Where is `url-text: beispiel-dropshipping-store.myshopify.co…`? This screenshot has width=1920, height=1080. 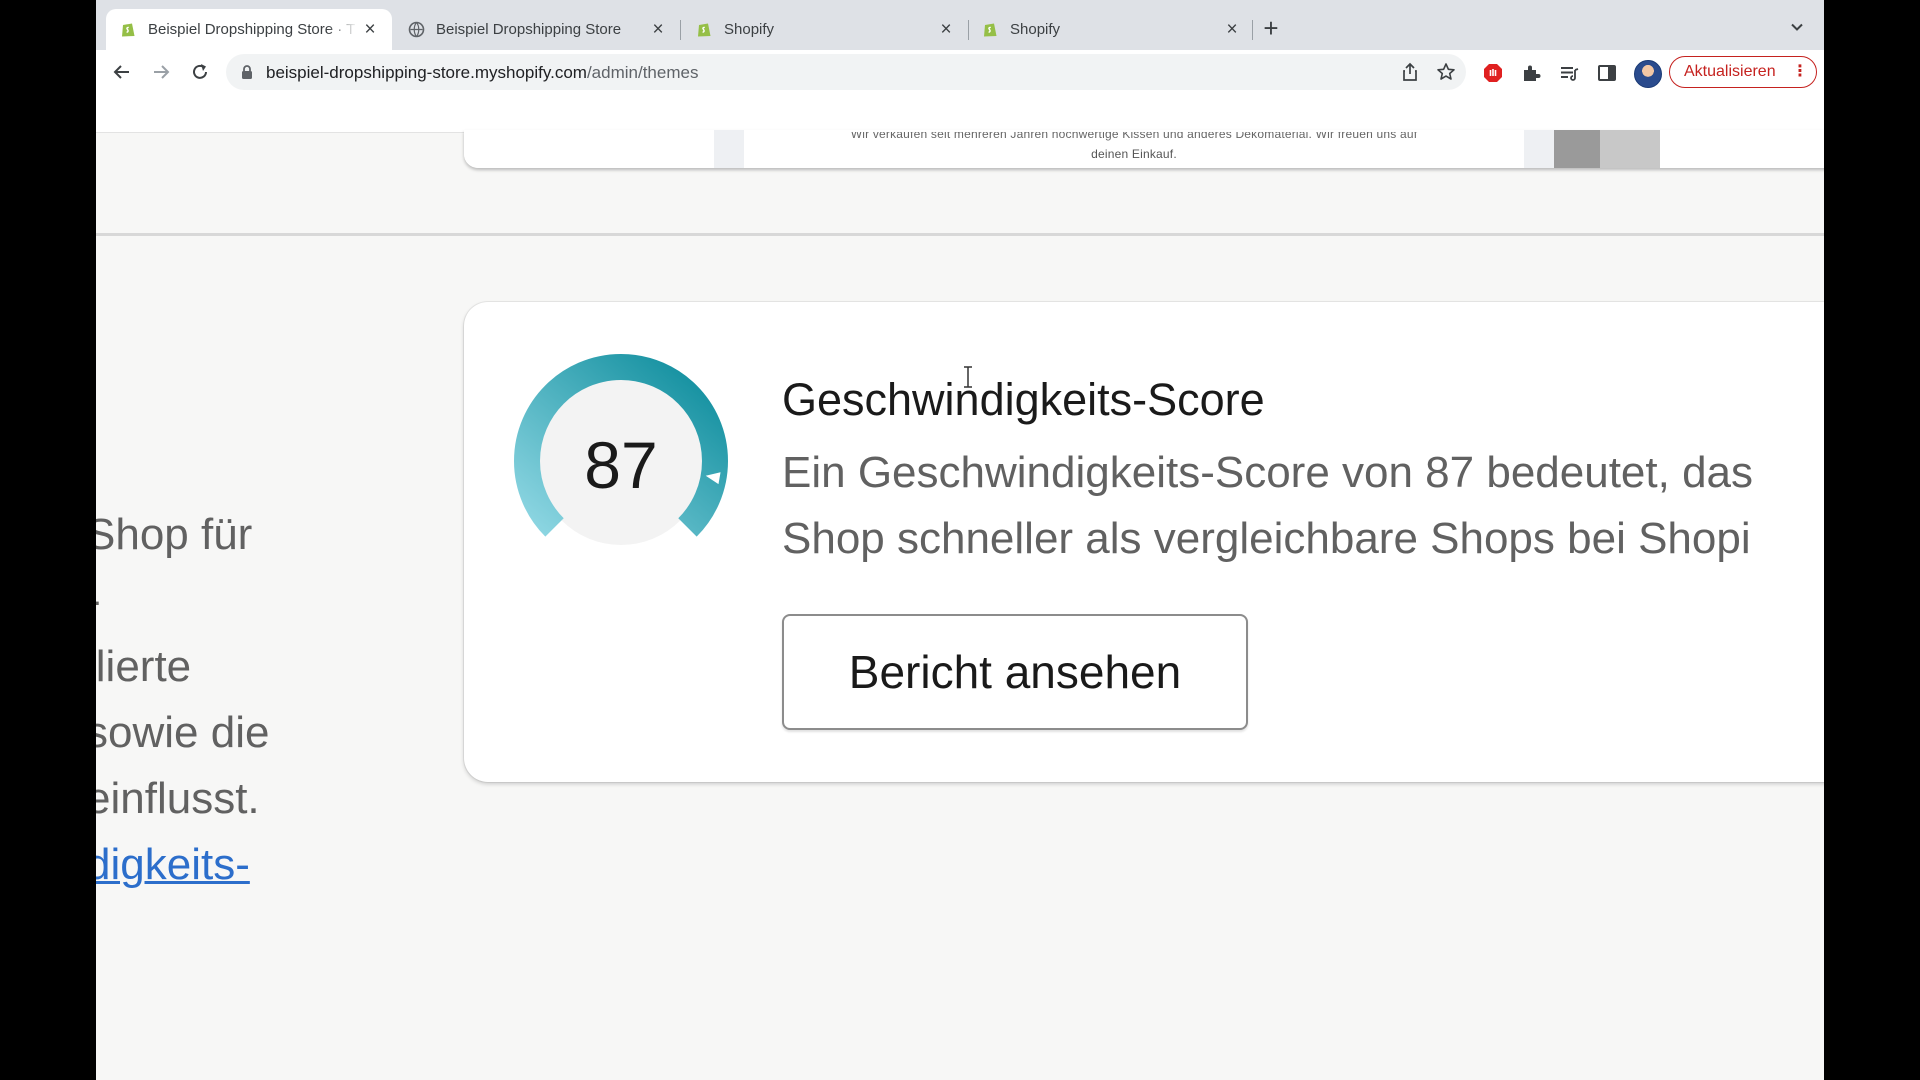 url-text: beispiel-dropshipping-store.myshopify.co… is located at coordinates (482, 73).